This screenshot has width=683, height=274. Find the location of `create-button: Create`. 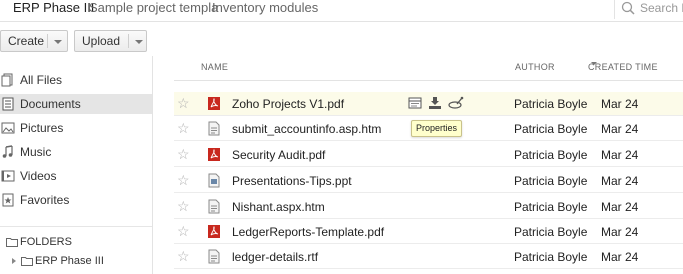

create-button: Create is located at coordinates (34, 41).